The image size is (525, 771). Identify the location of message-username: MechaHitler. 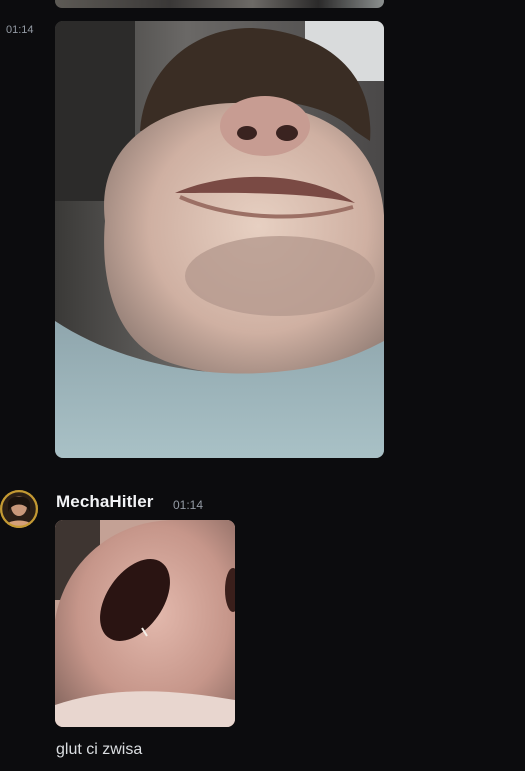
(104, 502).